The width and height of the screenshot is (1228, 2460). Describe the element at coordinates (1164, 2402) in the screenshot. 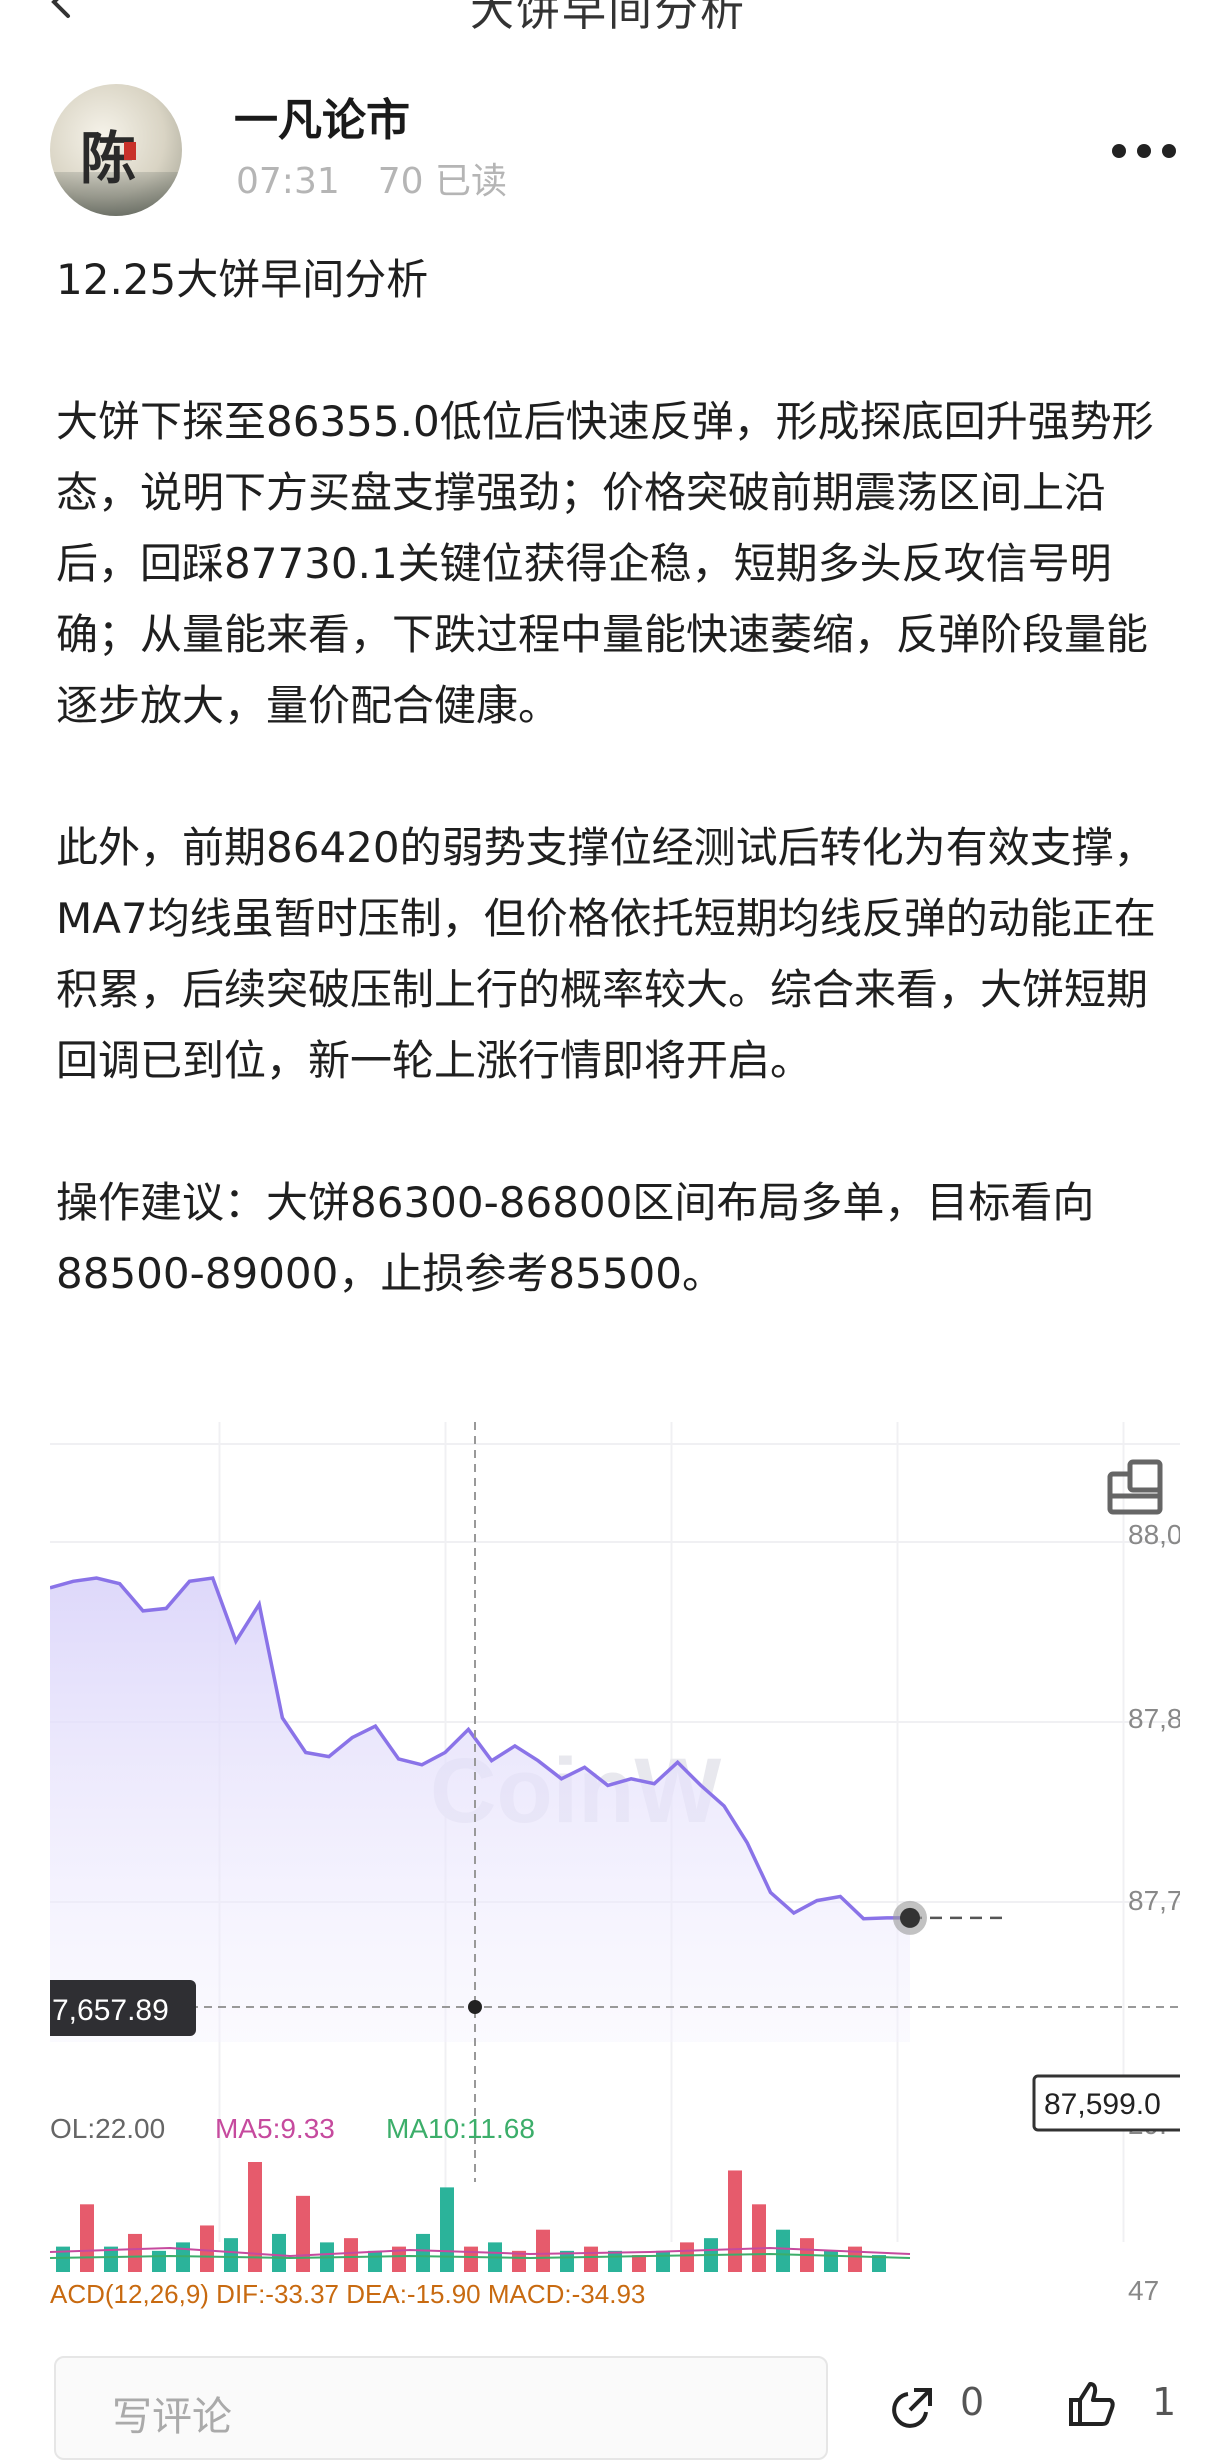

I see `like-count: 1` at that location.